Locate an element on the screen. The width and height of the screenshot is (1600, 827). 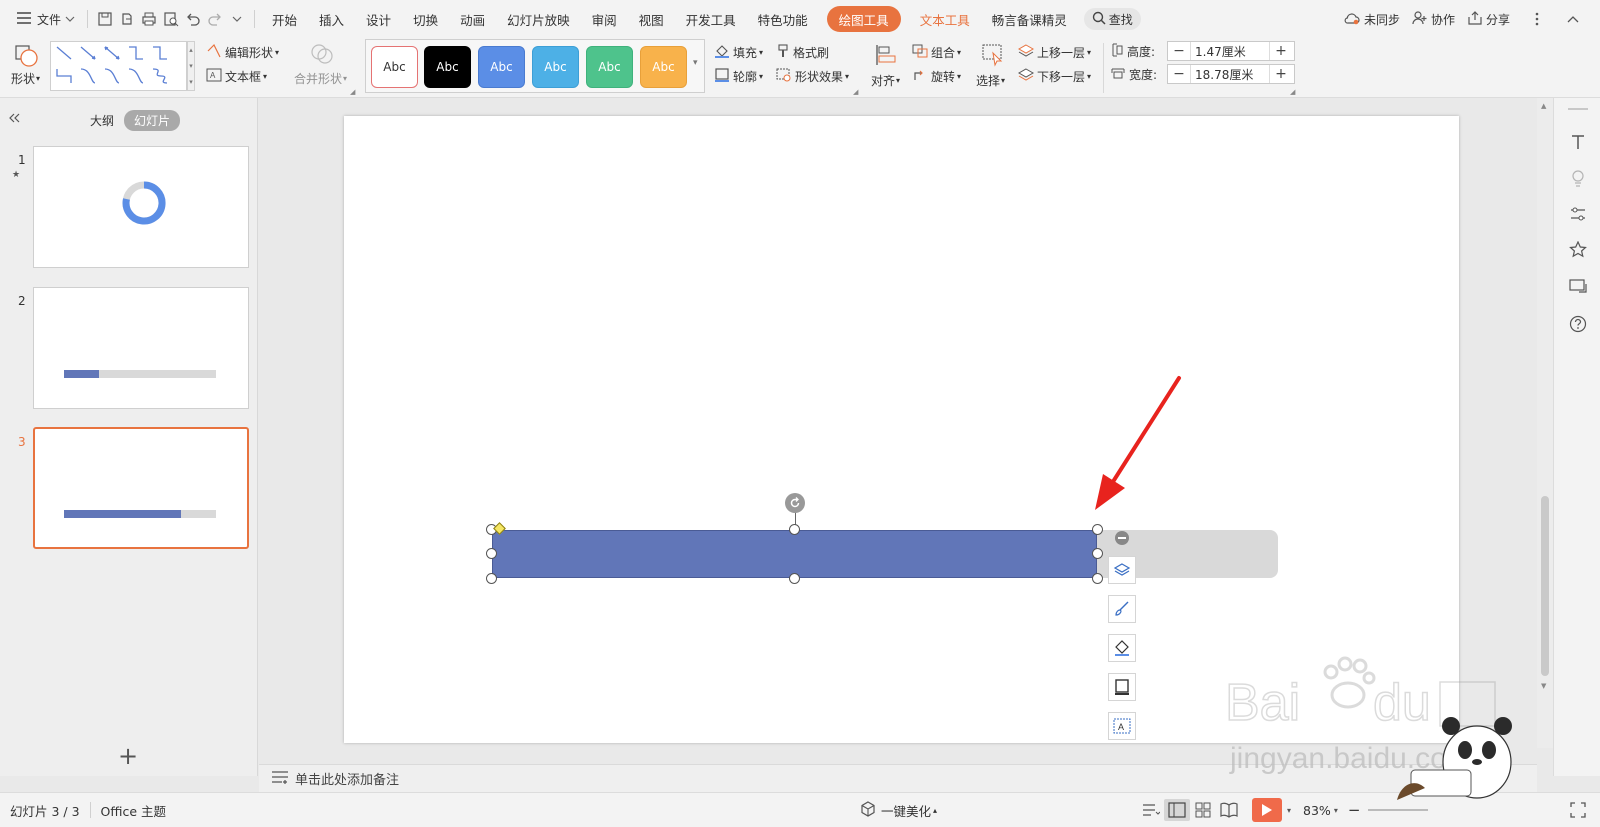
tab-home: 开始 is located at coordinates (284, 19).